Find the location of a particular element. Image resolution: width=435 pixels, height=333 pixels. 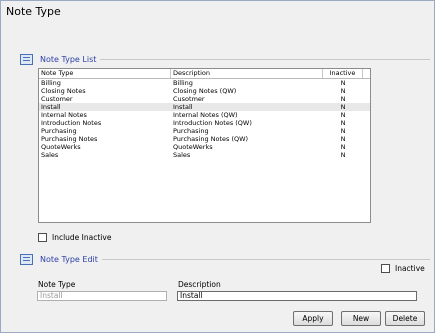

inactive-checkbox-row: Inactive is located at coordinates (403, 268).